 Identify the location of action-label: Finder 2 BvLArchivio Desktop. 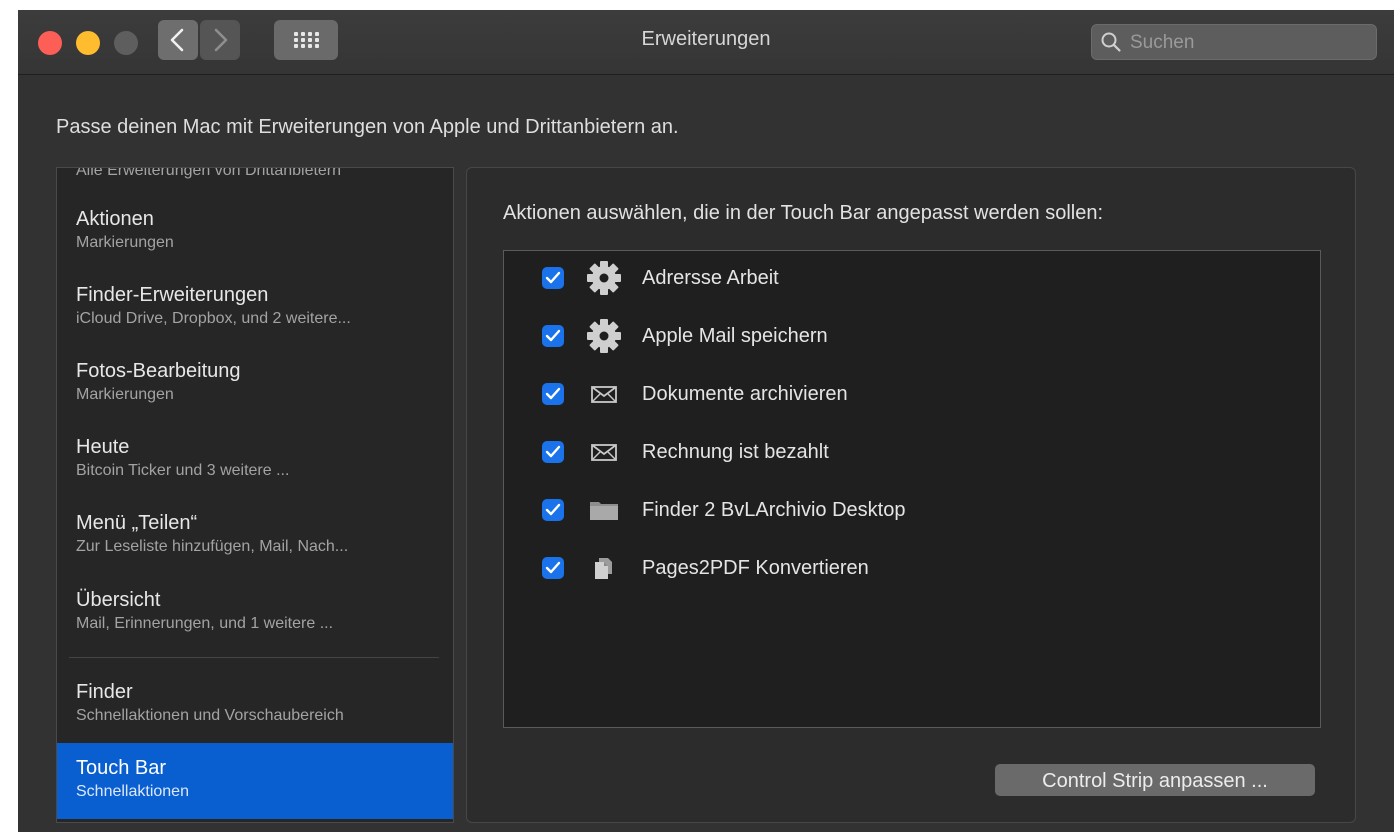
(774, 510).